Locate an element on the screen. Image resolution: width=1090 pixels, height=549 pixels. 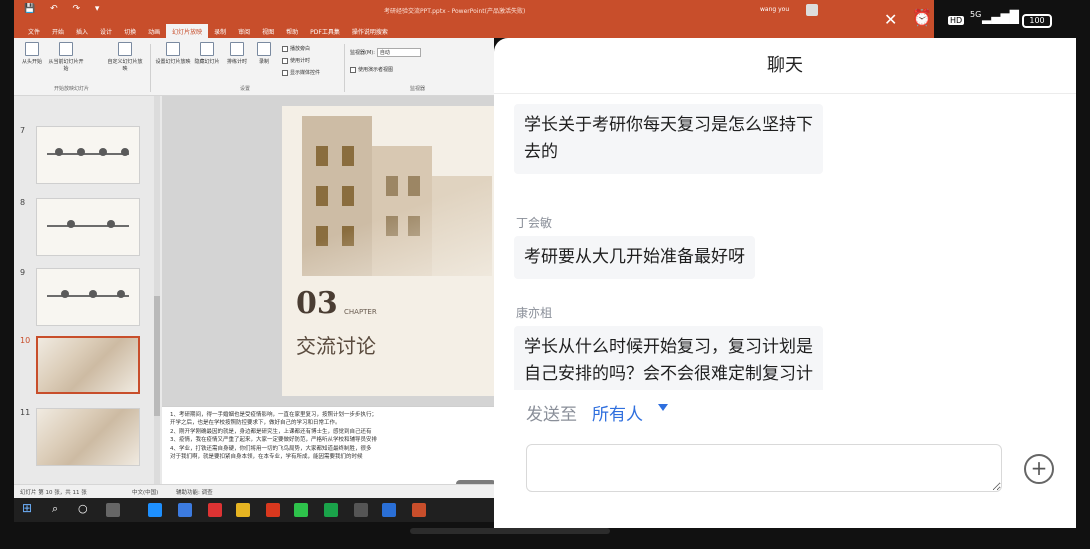
from-current-button: 从当前幻灯片开始 is located at coordinates (66, 57).